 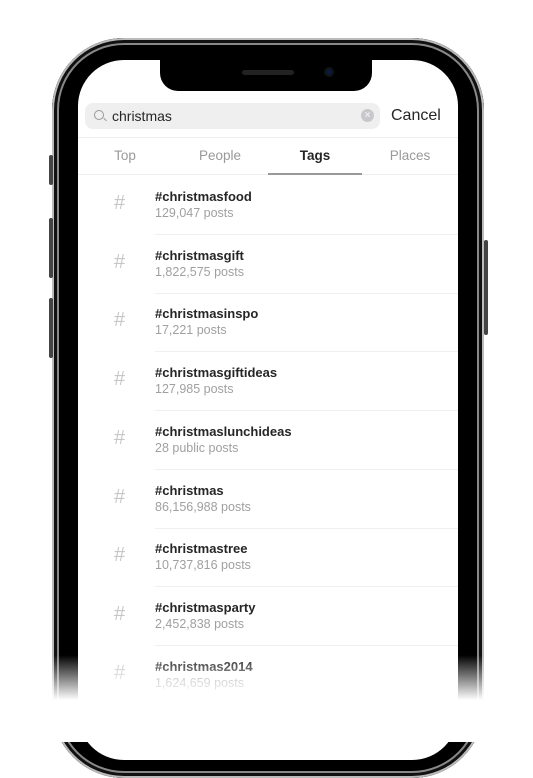 I want to click on volume-down-button, so click(x=51, y=328).